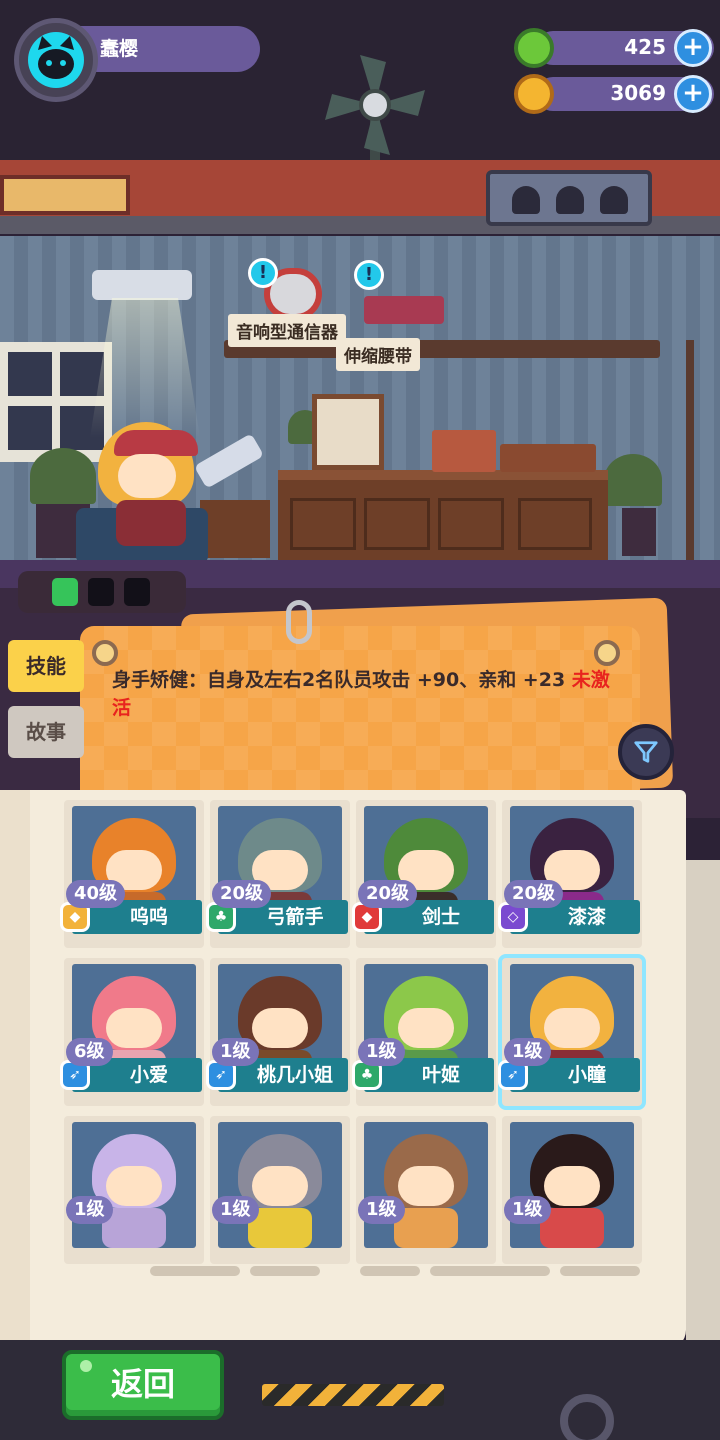  I want to click on book-pages, so click(703, 1100).